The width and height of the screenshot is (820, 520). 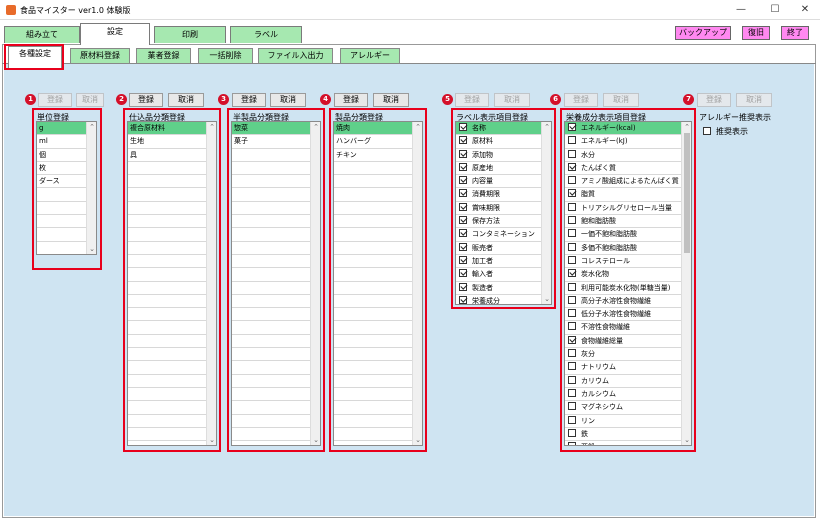 What do you see at coordinates (503, 129) in the screenshot?
I see `list-item: 名称` at bounding box center [503, 129].